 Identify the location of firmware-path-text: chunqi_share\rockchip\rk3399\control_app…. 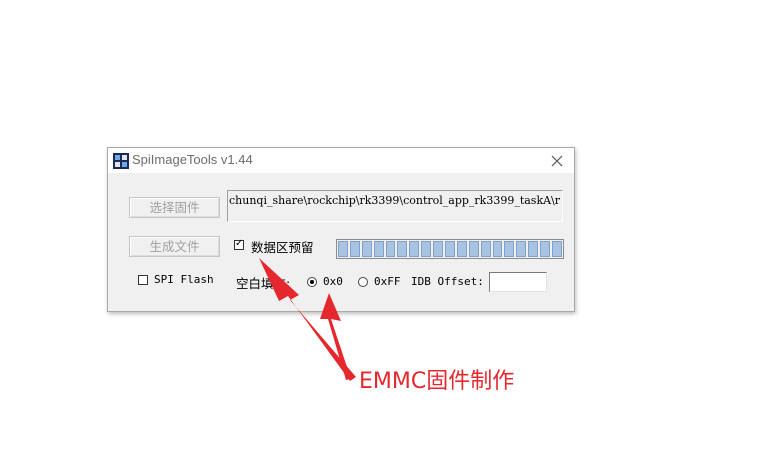
(395, 200).